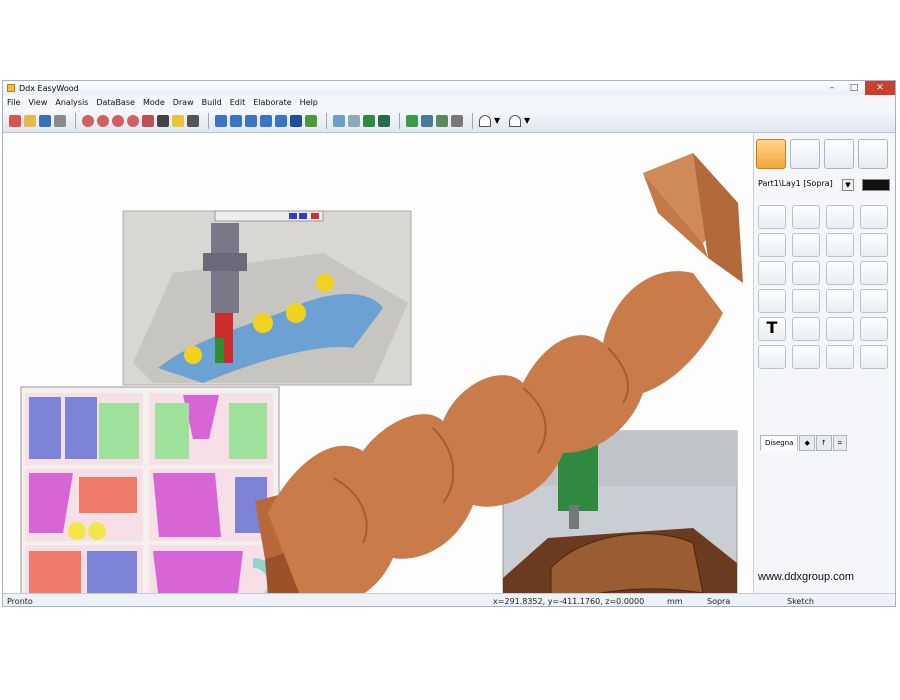 The width and height of the screenshot is (900, 700). I want to click on menu-elaborate: Elaborate, so click(272, 102).